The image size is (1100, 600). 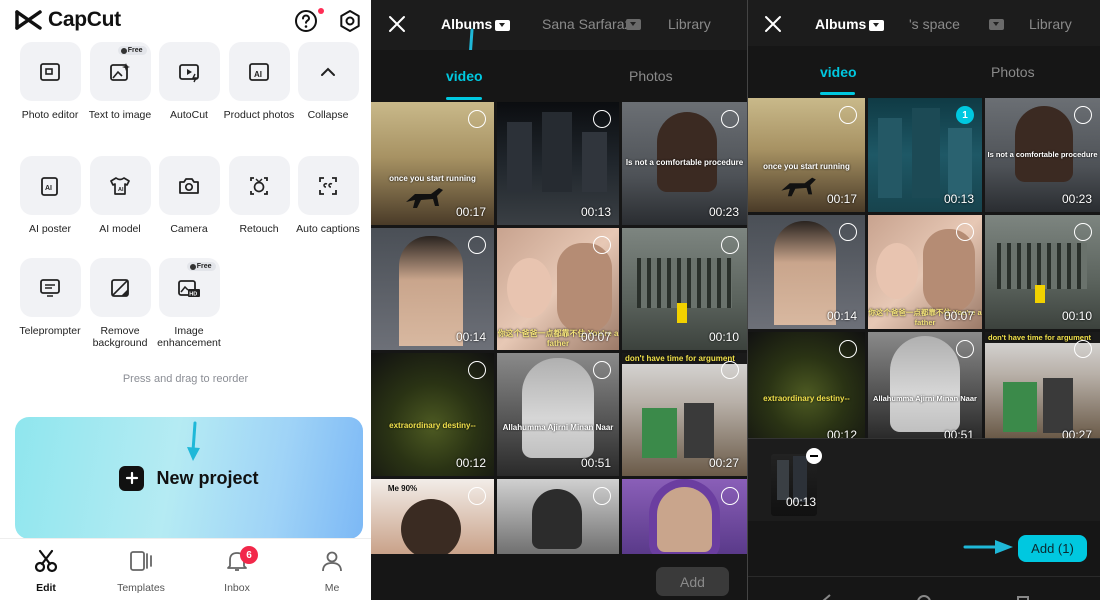 I want to click on tool-product-photos: AI Product photos, so click(x=259, y=81).